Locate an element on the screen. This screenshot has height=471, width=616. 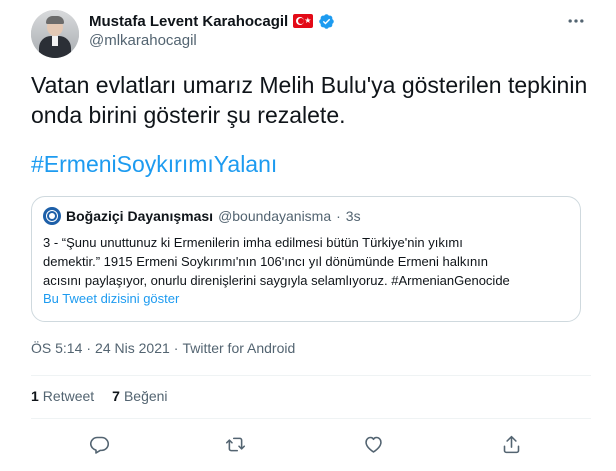
tweet-date: 24 Nis 2021 is located at coordinates (132, 348).